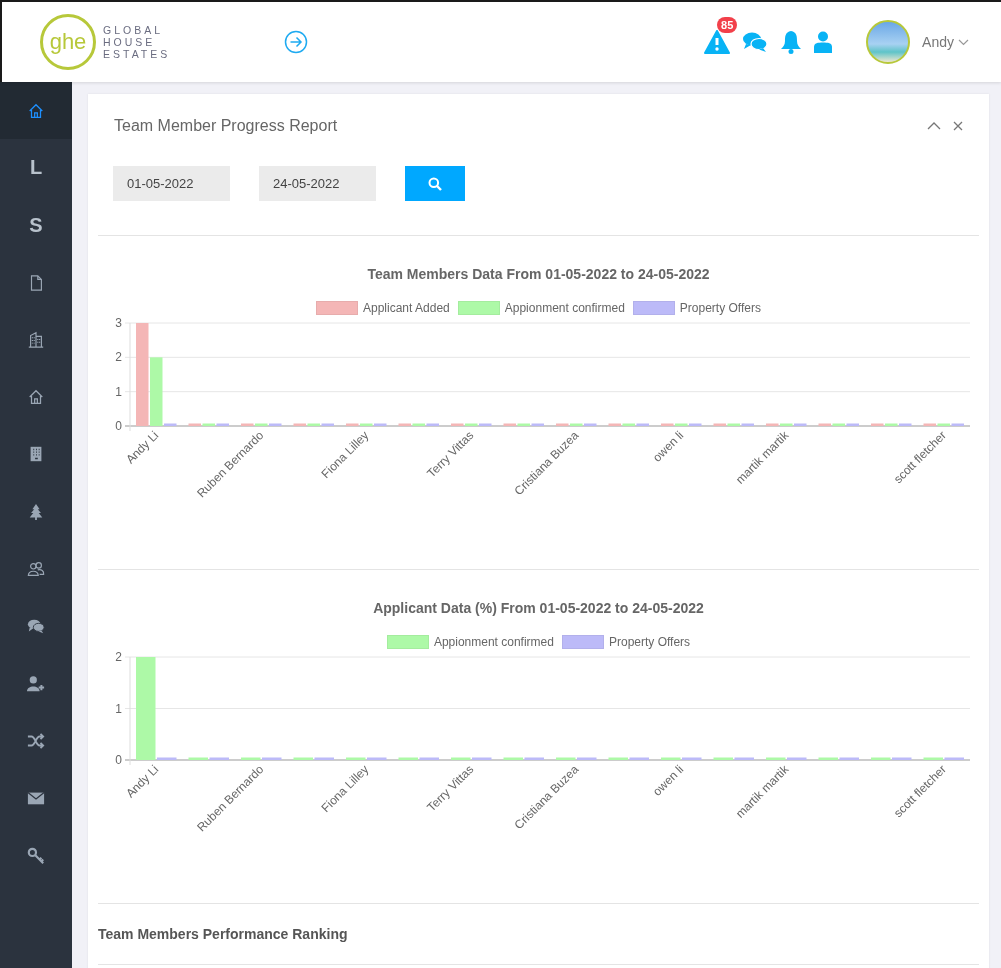 The image size is (1001, 968). What do you see at coordinates (538, 934) in the screenshot?
I see `section-heading: Team Members Performance Ranking` at bounding box center [538, 934].